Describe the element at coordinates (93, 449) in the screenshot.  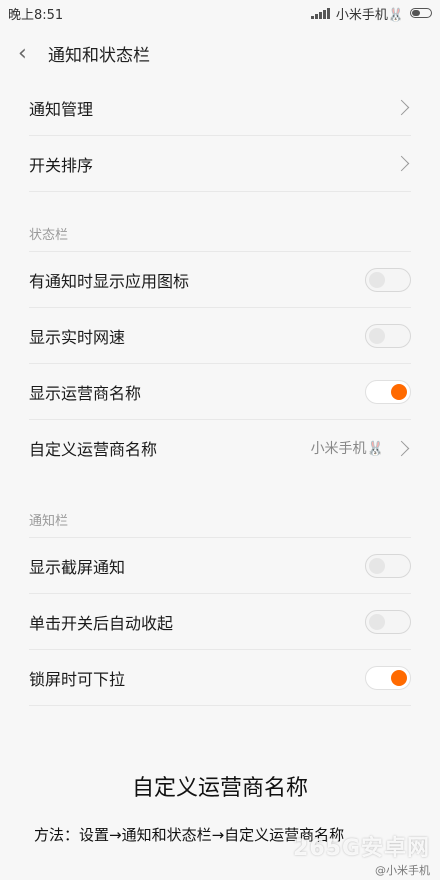
I see `row-label: 自定义运营商名称` at that location.